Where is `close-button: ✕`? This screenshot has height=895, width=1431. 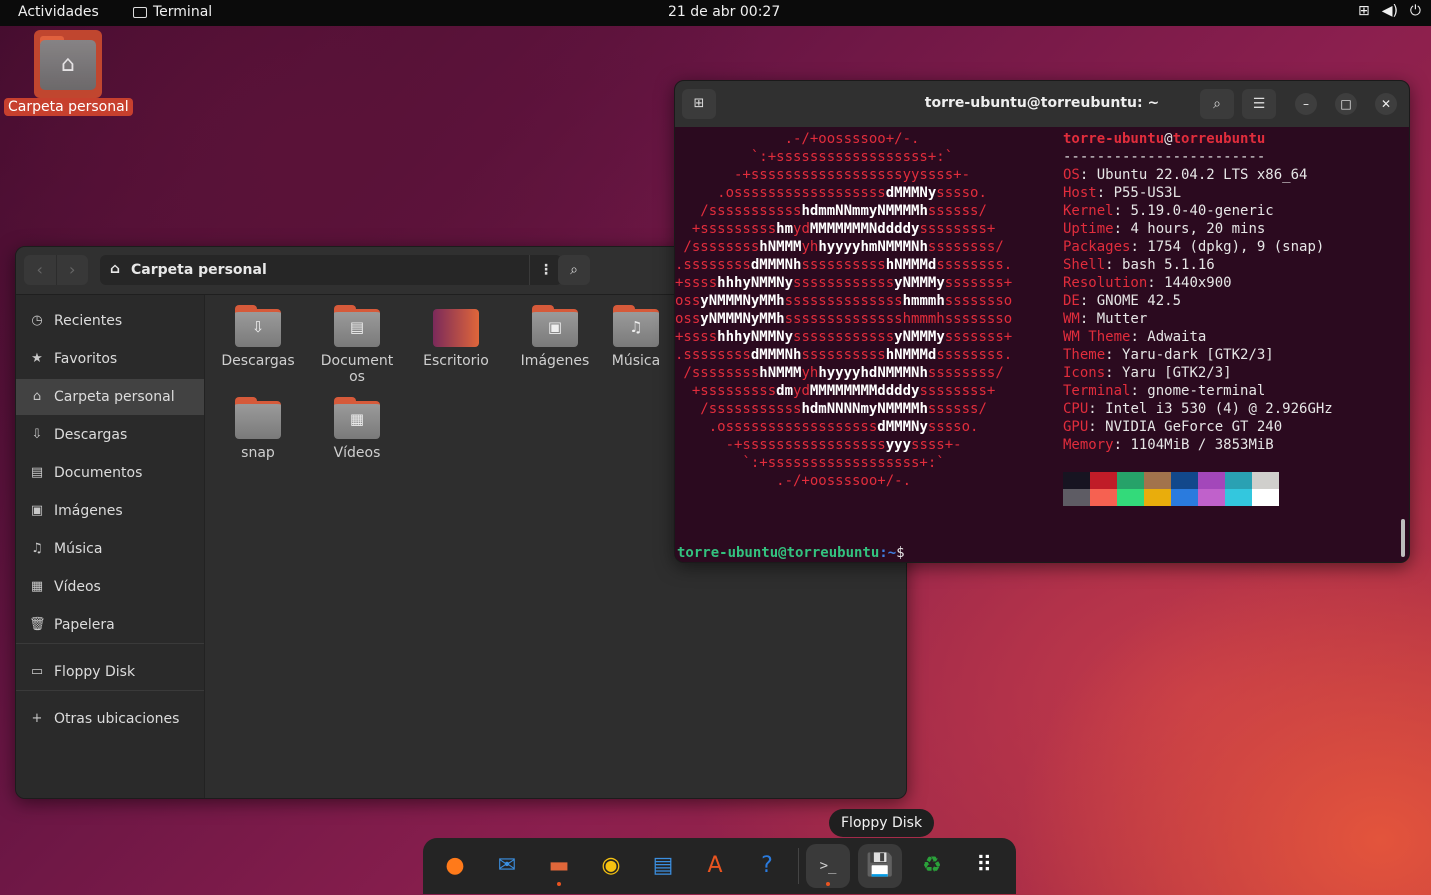 close-button: ✕ is located at coordinates (1386, 104).